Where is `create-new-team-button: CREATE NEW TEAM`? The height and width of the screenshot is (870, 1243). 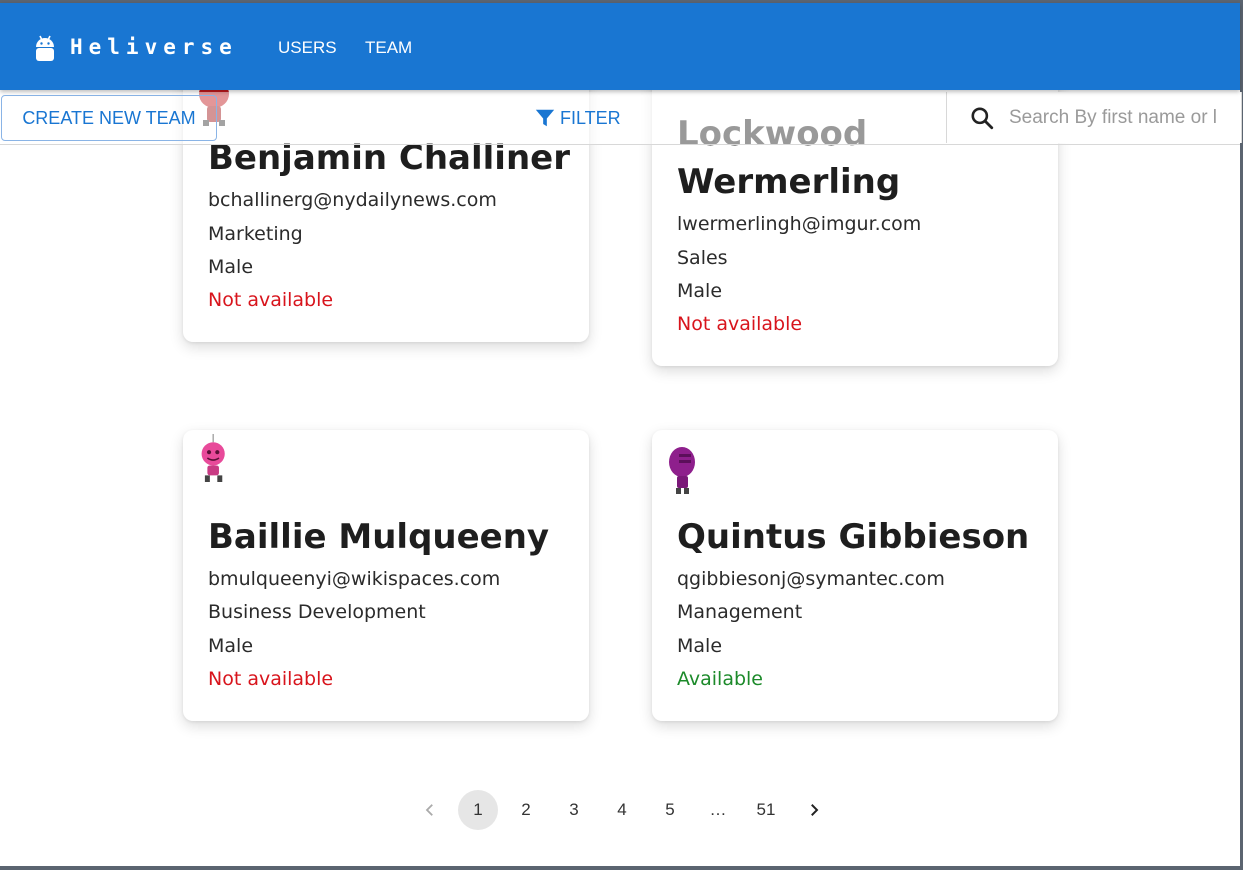
create-new-team-button: CREATE NEW TEAM is located at coordinates (109, 118).